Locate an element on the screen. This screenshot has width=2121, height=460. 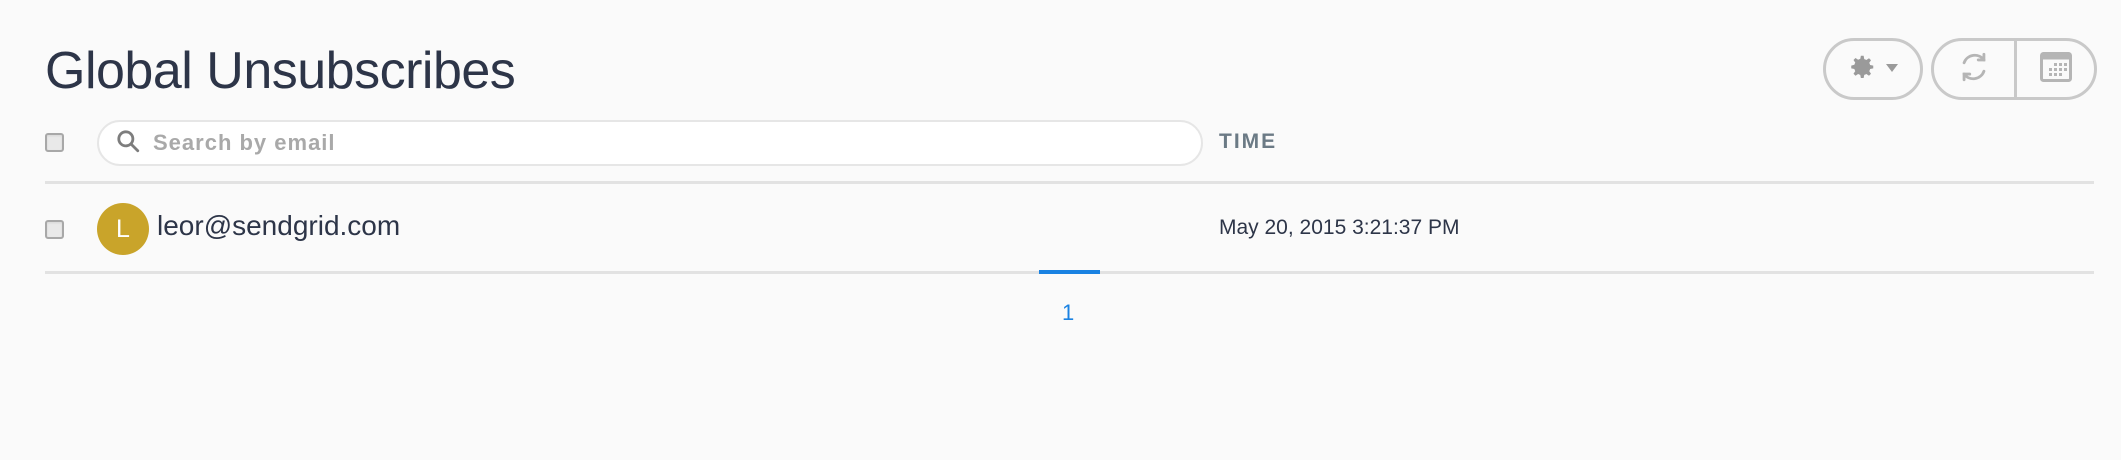
calendar-button is located at coordinates (2054, 69).